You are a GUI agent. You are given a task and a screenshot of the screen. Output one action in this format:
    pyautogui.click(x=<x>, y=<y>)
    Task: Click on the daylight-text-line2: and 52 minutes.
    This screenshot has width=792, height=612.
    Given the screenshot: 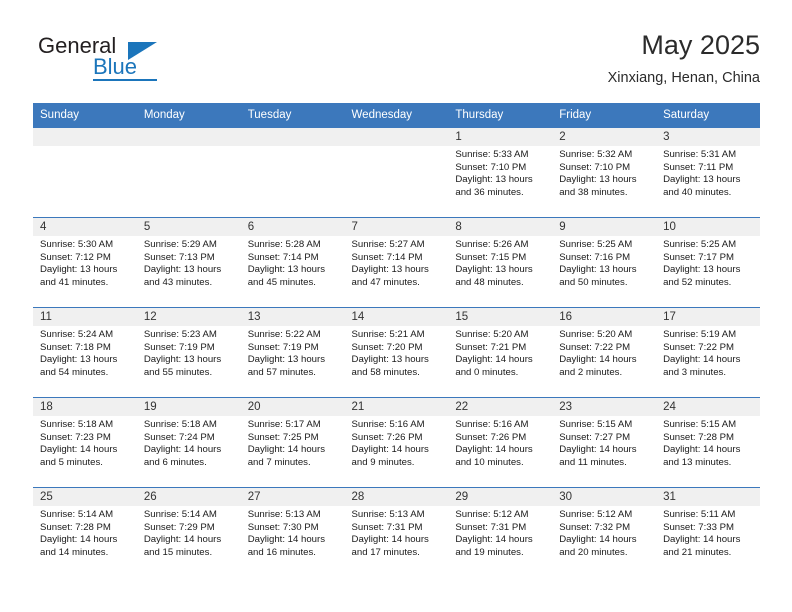 What is the action you would take?
    pyautogui.click(x=697, y=282)
    